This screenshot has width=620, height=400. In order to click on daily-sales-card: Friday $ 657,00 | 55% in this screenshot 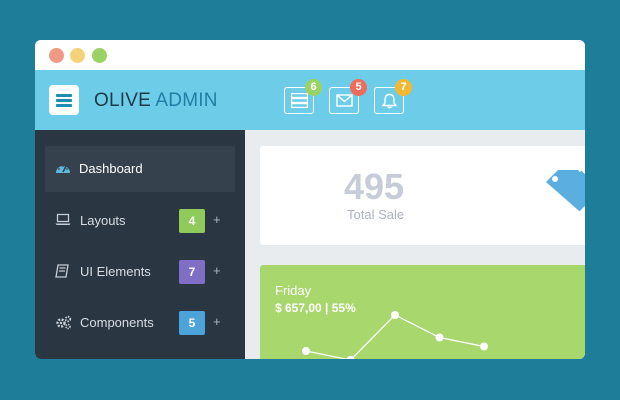, I will do `click(422, 312)`.